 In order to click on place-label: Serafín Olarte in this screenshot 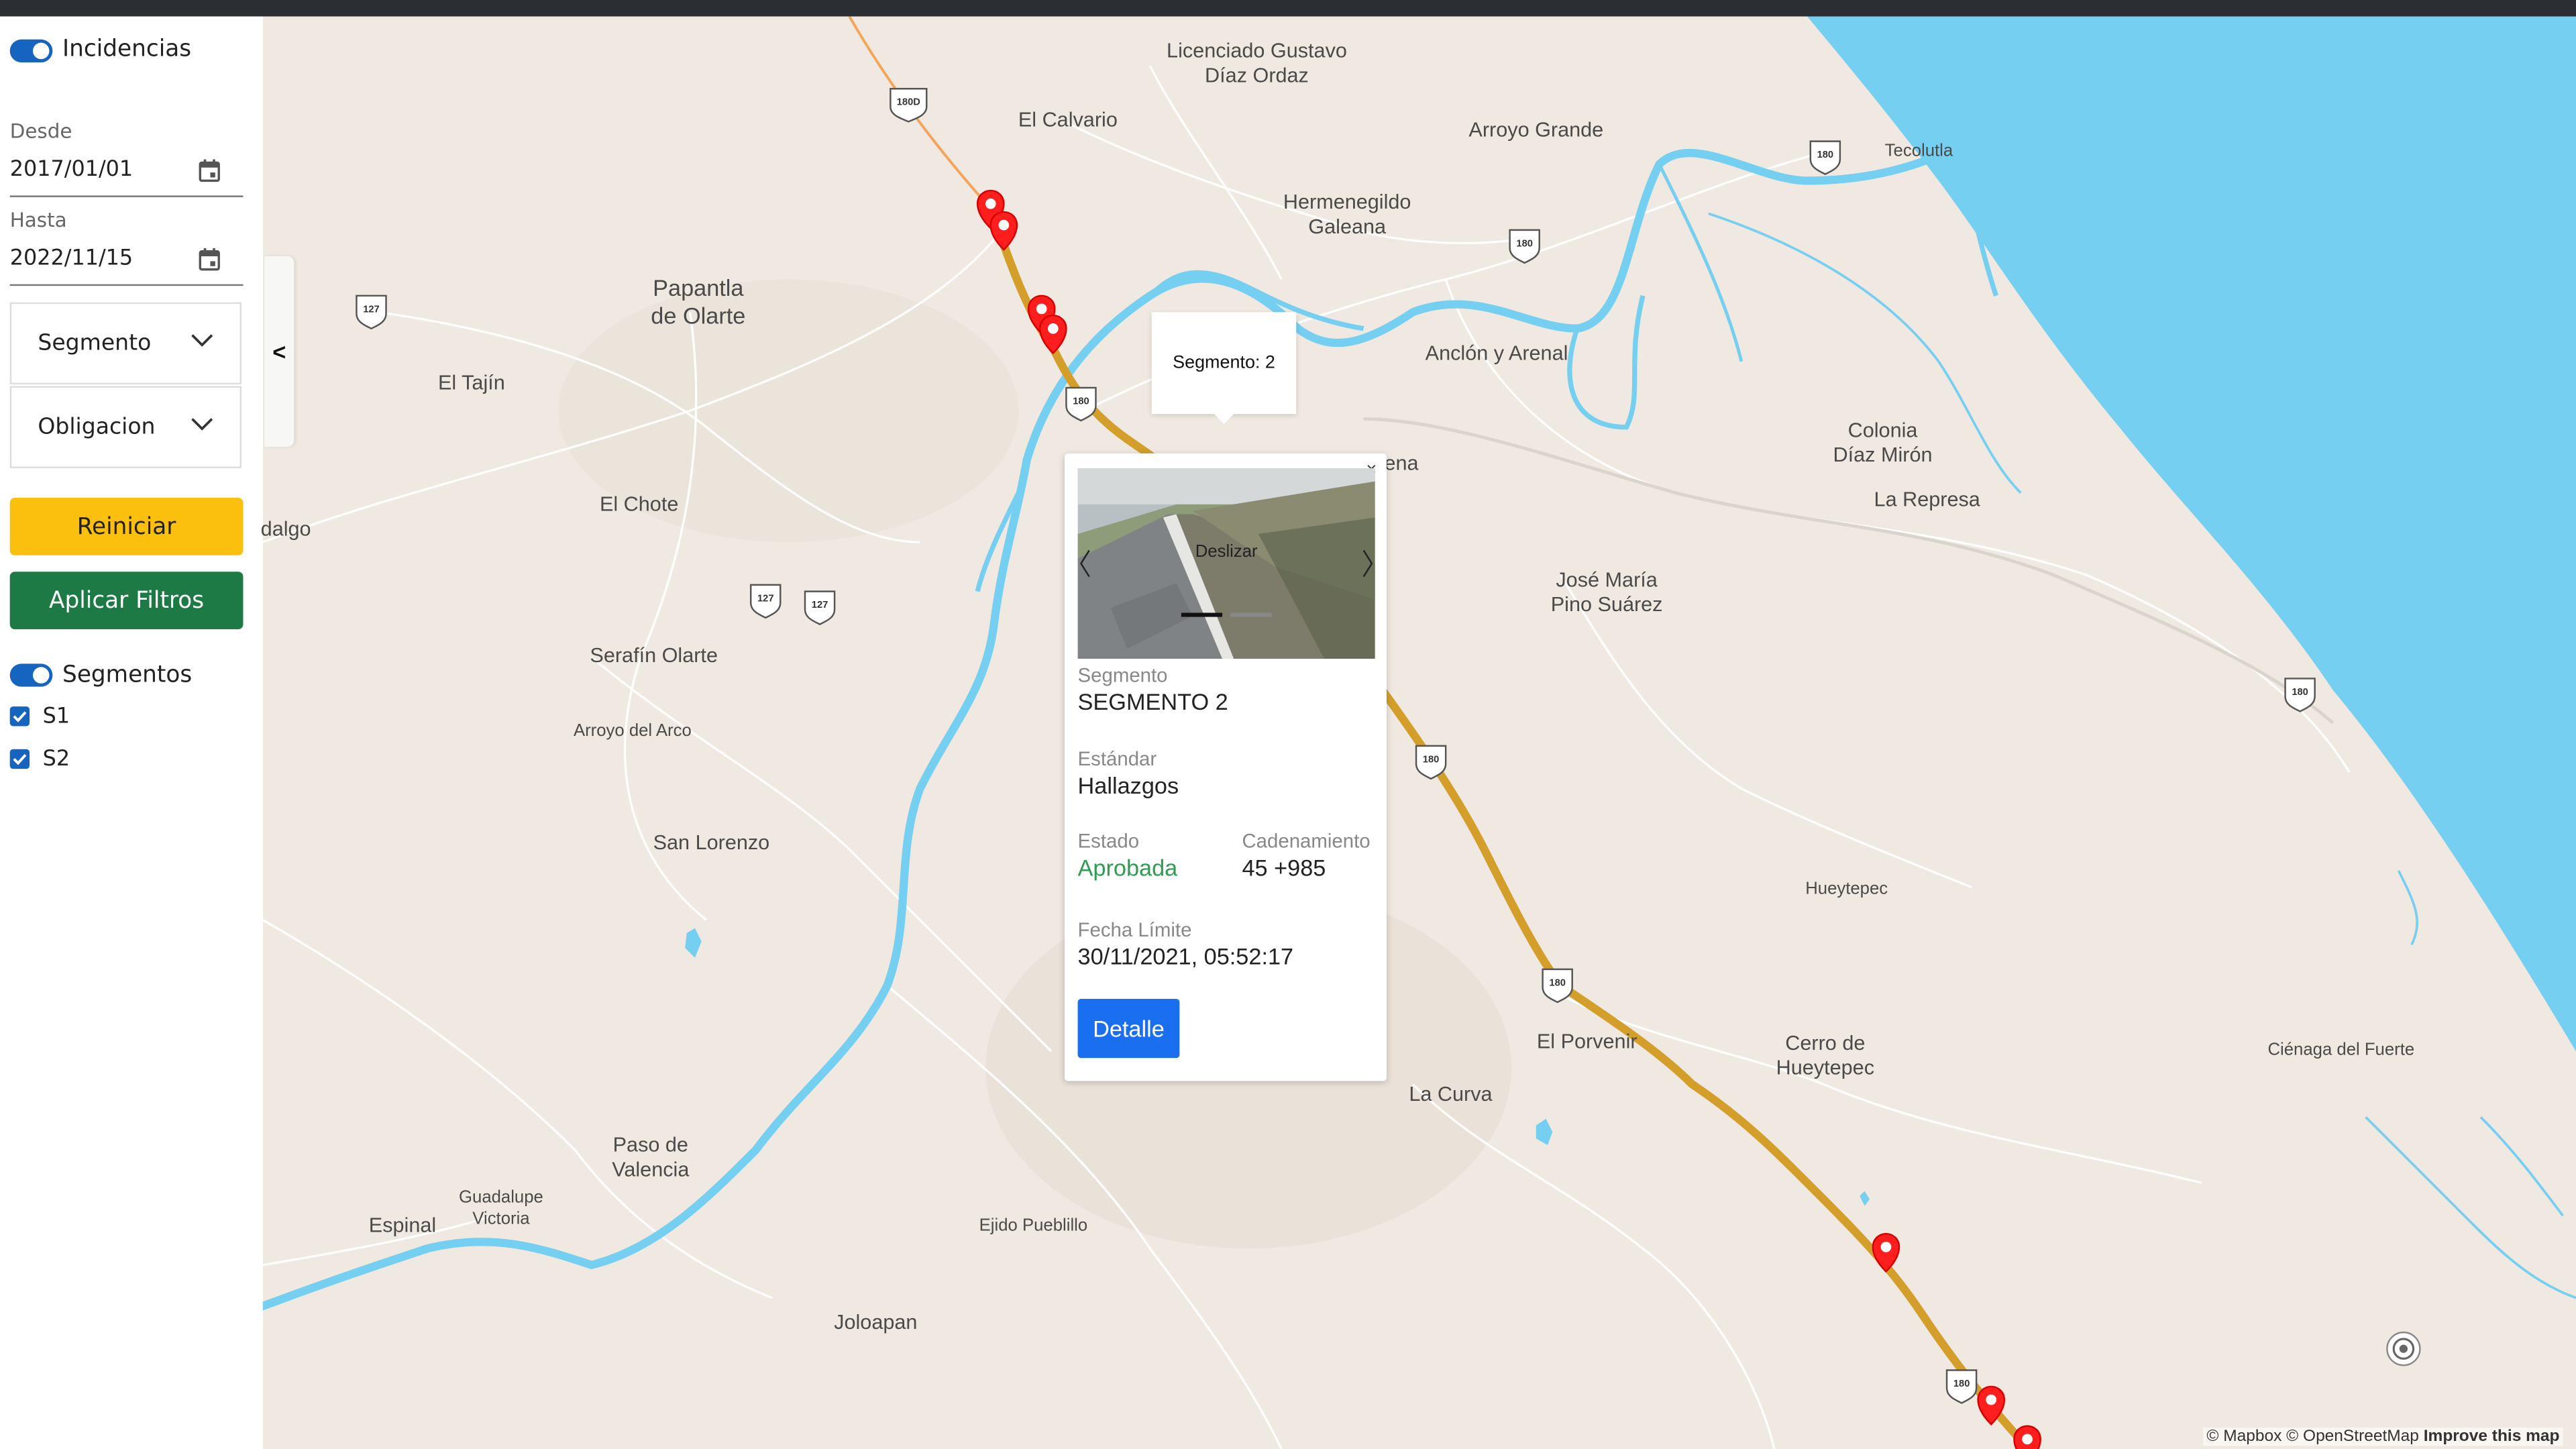, I will do `click(654, 655)`.